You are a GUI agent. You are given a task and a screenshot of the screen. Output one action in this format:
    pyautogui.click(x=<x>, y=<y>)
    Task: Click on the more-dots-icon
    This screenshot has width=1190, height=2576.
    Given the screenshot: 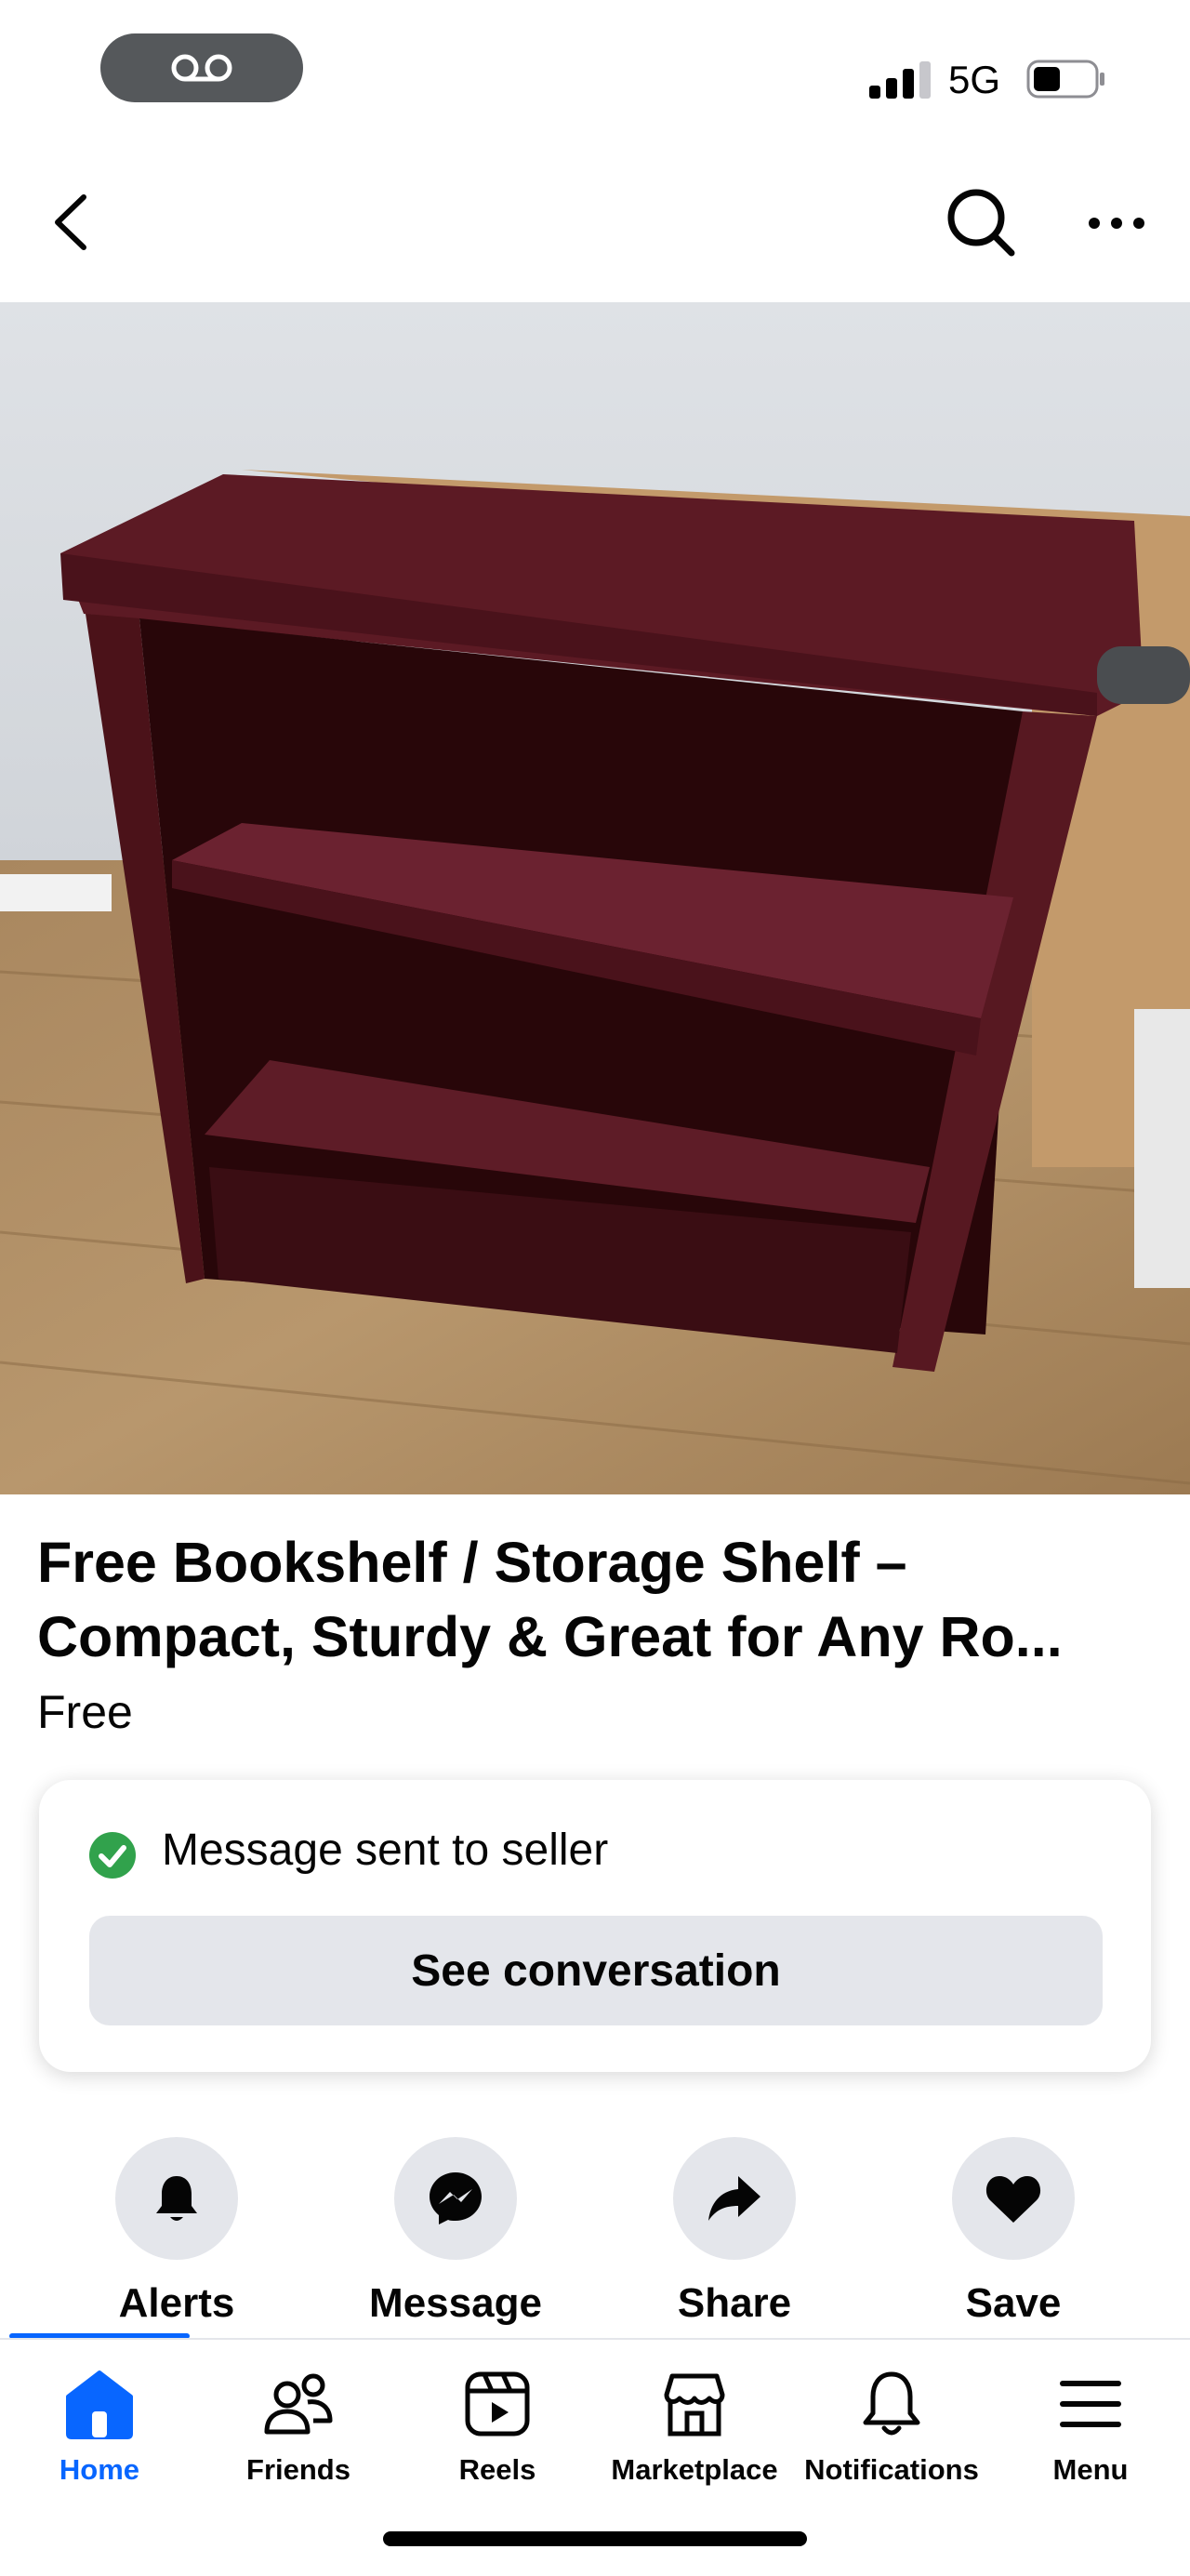 What is the action you would take?
    pyautogui.click(x=1116, y=223)
    